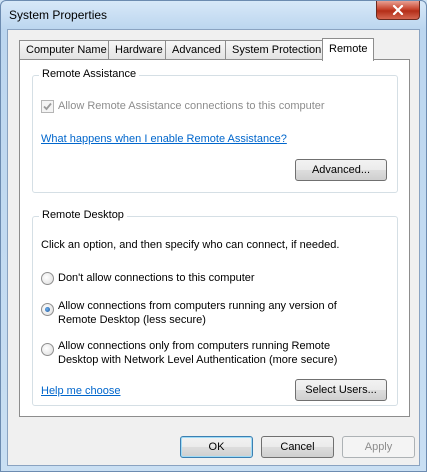 This screenshot has height=472, width=427. I want to click on tab-label: System Protection, so click(277, 50).